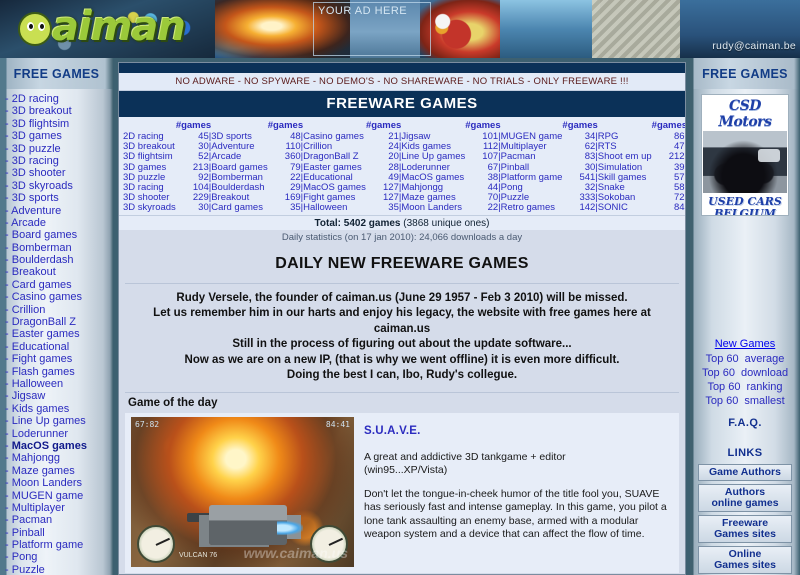  What do you see at coordinates (59, 519) in the screenshot?
I see `sidebar-item-pacman: - Pacman` at bounding box center [59, 519].